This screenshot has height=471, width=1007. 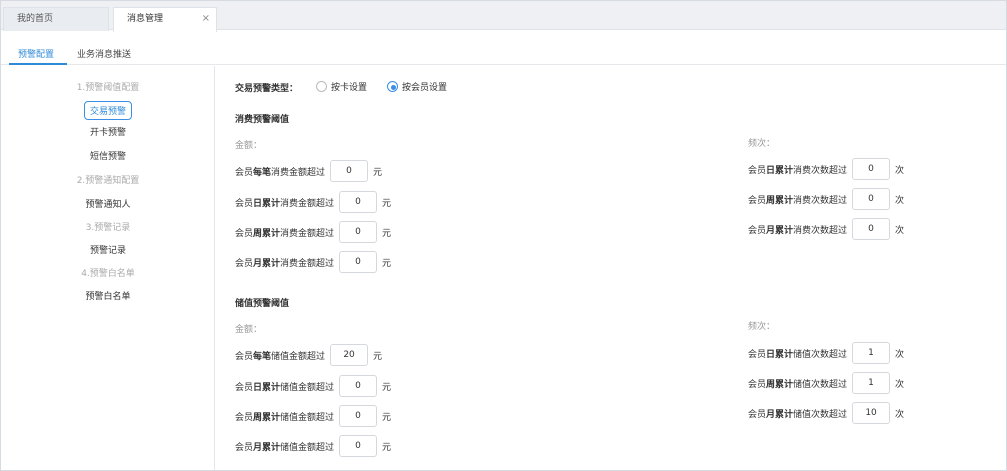 I want to click on stored-monthly-count-input: 10, so click(x=871, y=413).